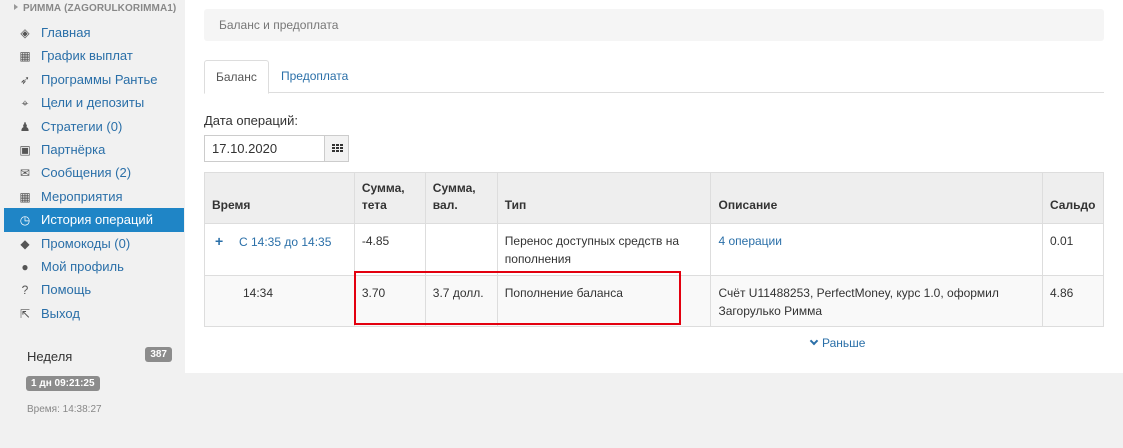 The width and height of the screenshot is (1123, 448). Describe the element at coordinates (25, 126) in the screenshot. I see `chess-pawn-icon: ♟` at that location.